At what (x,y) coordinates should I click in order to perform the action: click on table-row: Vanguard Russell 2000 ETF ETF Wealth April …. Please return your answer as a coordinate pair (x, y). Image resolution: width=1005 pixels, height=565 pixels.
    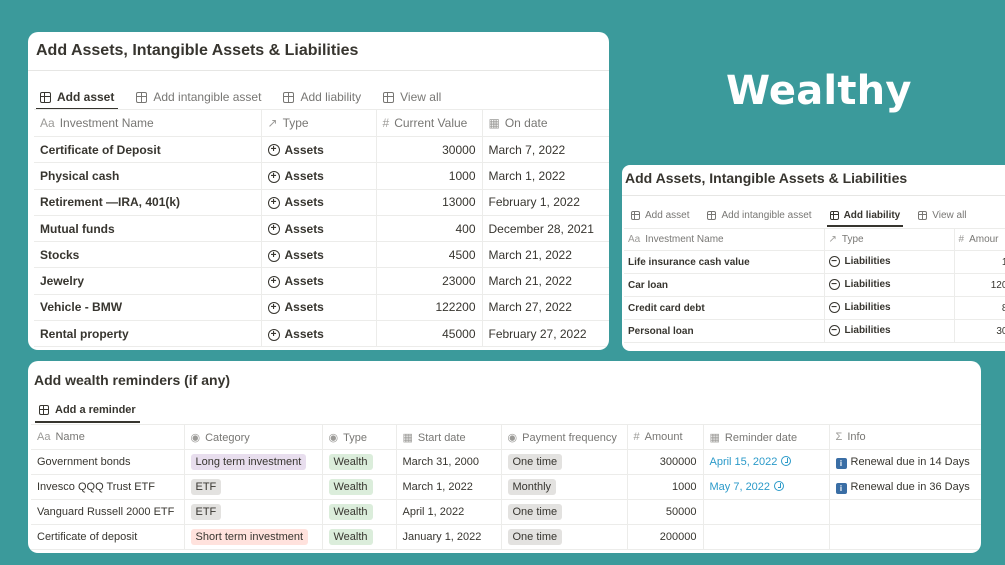
    Looking at the image, I should click on (506, 512).